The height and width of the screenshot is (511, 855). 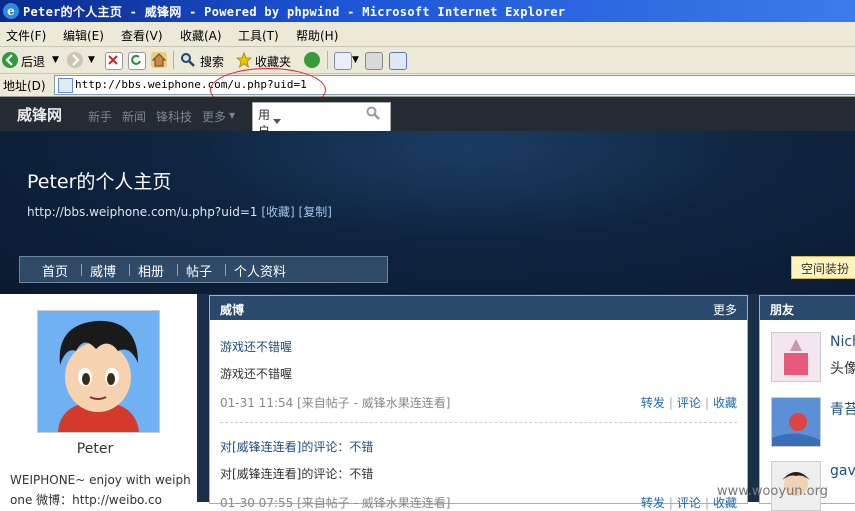 What do you see at coordinates (98, 371) in the screenshot?
I see `avatar` at bounding box center [98, 371].